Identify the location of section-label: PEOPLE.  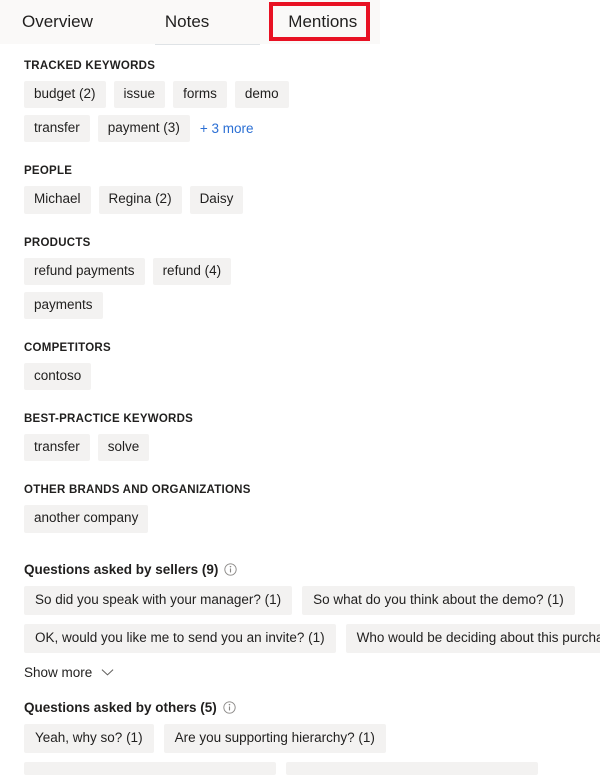
(48, 171).